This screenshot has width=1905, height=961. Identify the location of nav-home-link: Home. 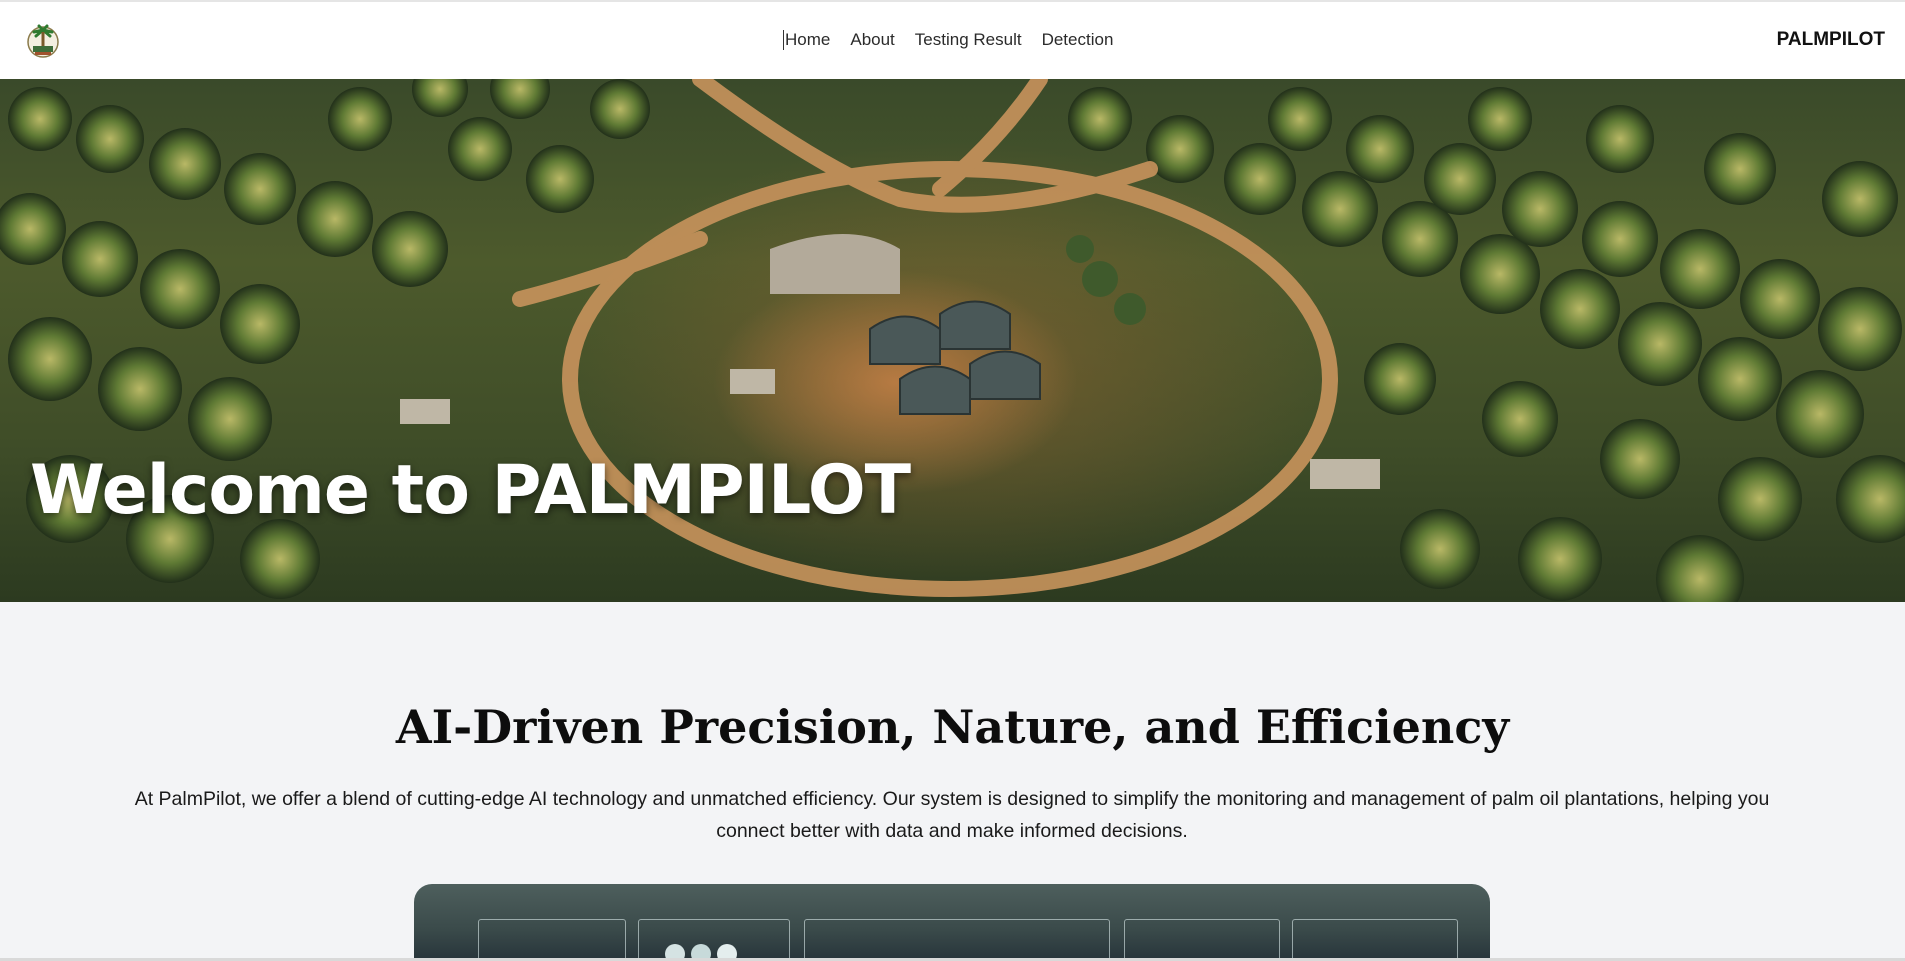
(806, 40).